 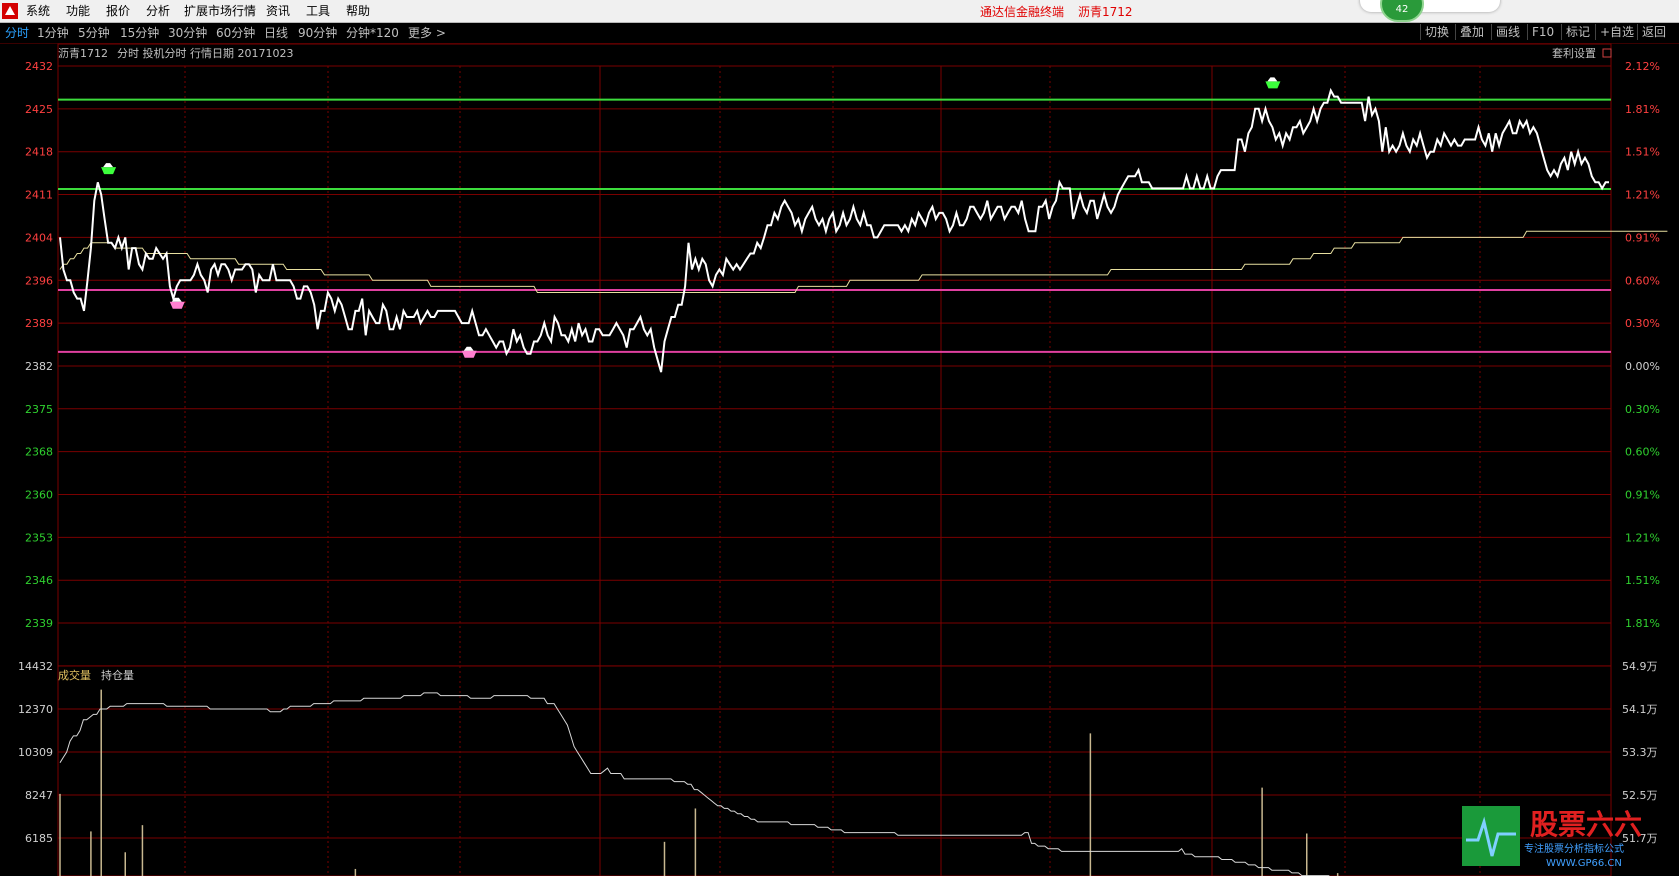 What do you see at coordinates (35, 709) in the screenshot?
I see `volume-tick-label: 12370` at bounding box center [35, 709].